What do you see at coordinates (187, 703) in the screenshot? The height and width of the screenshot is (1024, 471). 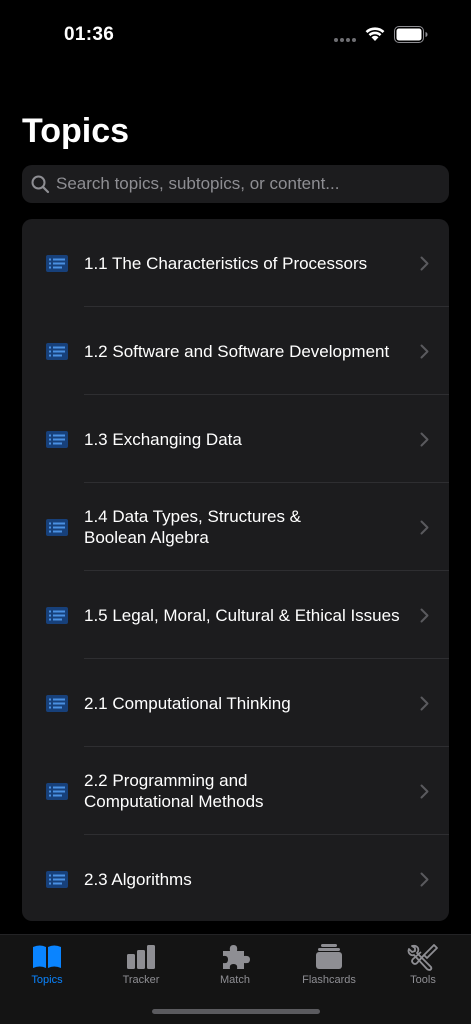 I see `topic-label: 2.1 Computational Thinking` at bounding box center [187, 703].